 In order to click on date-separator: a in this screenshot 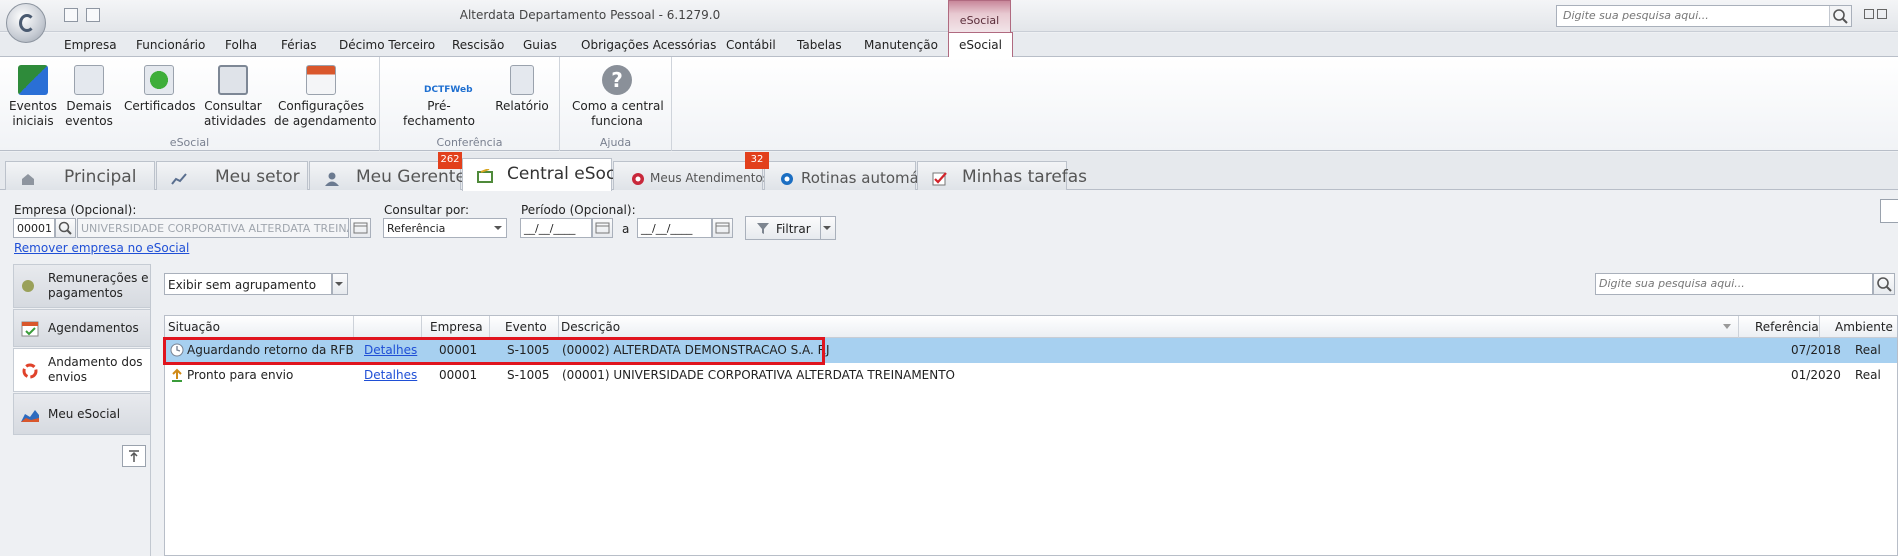, I will do `click(626, 229)`.